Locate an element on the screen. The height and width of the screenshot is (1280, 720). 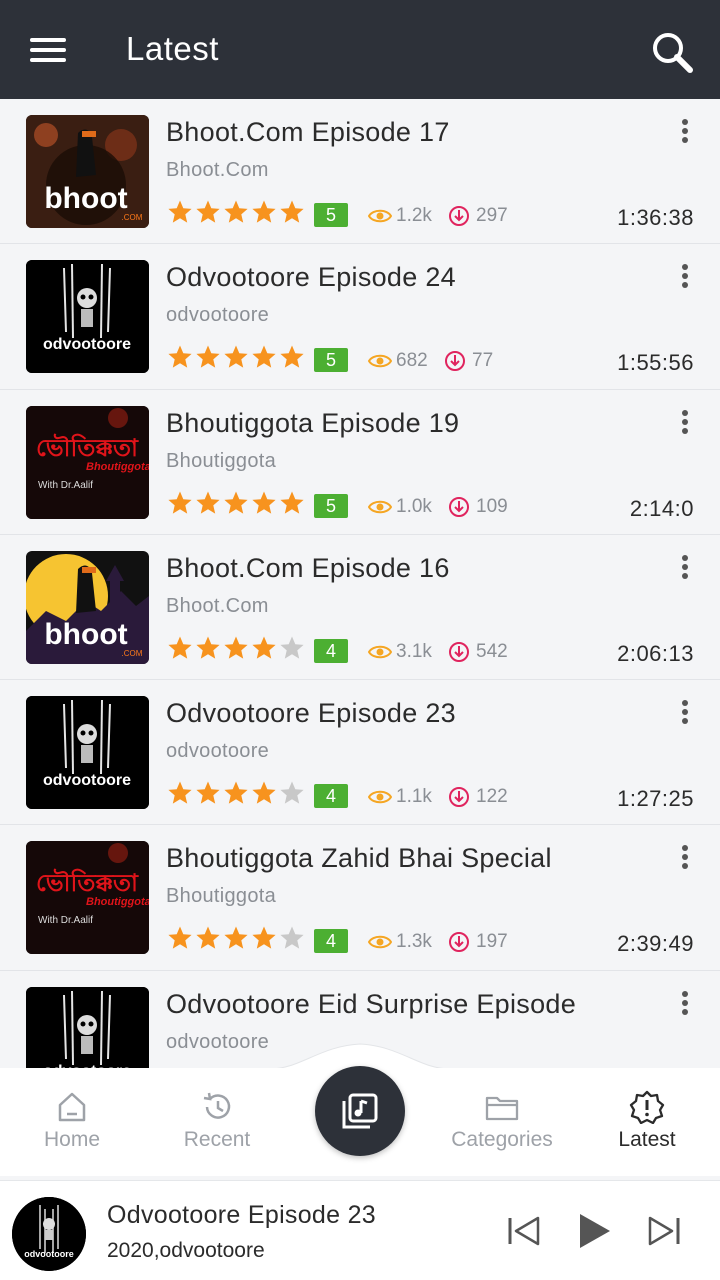
episode-title: Odvootoore Episode 24 is located at coordinates (311, 277).